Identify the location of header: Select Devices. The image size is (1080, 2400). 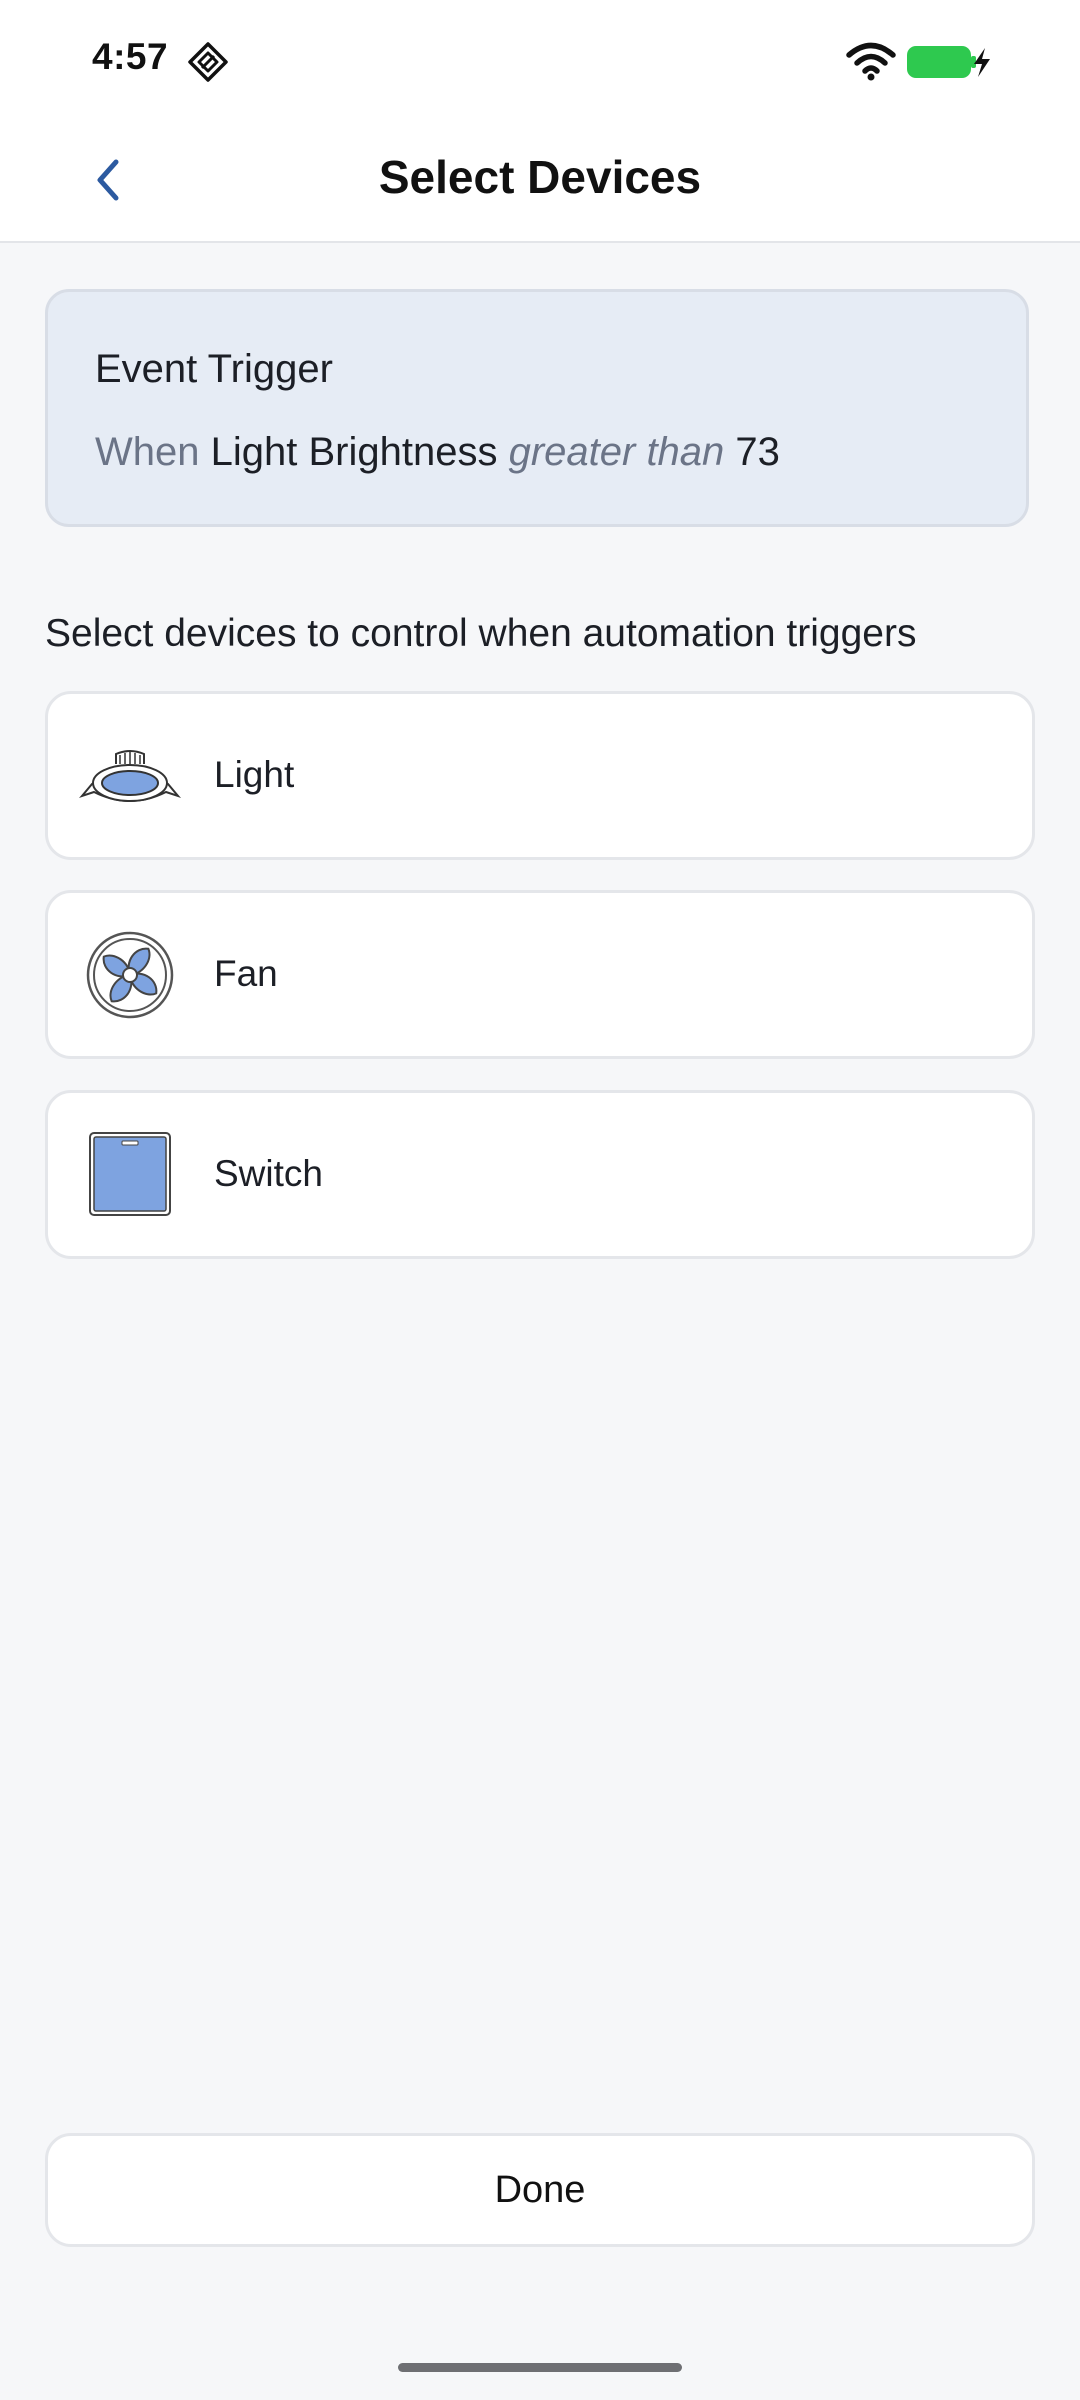
(540, 181).